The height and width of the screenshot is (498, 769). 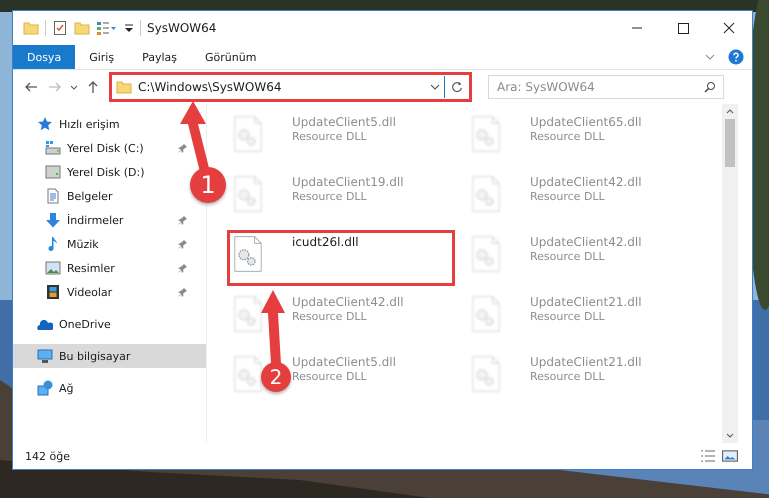 I want to click on sidebar-item: Videolar, so click(x=102, y=292).